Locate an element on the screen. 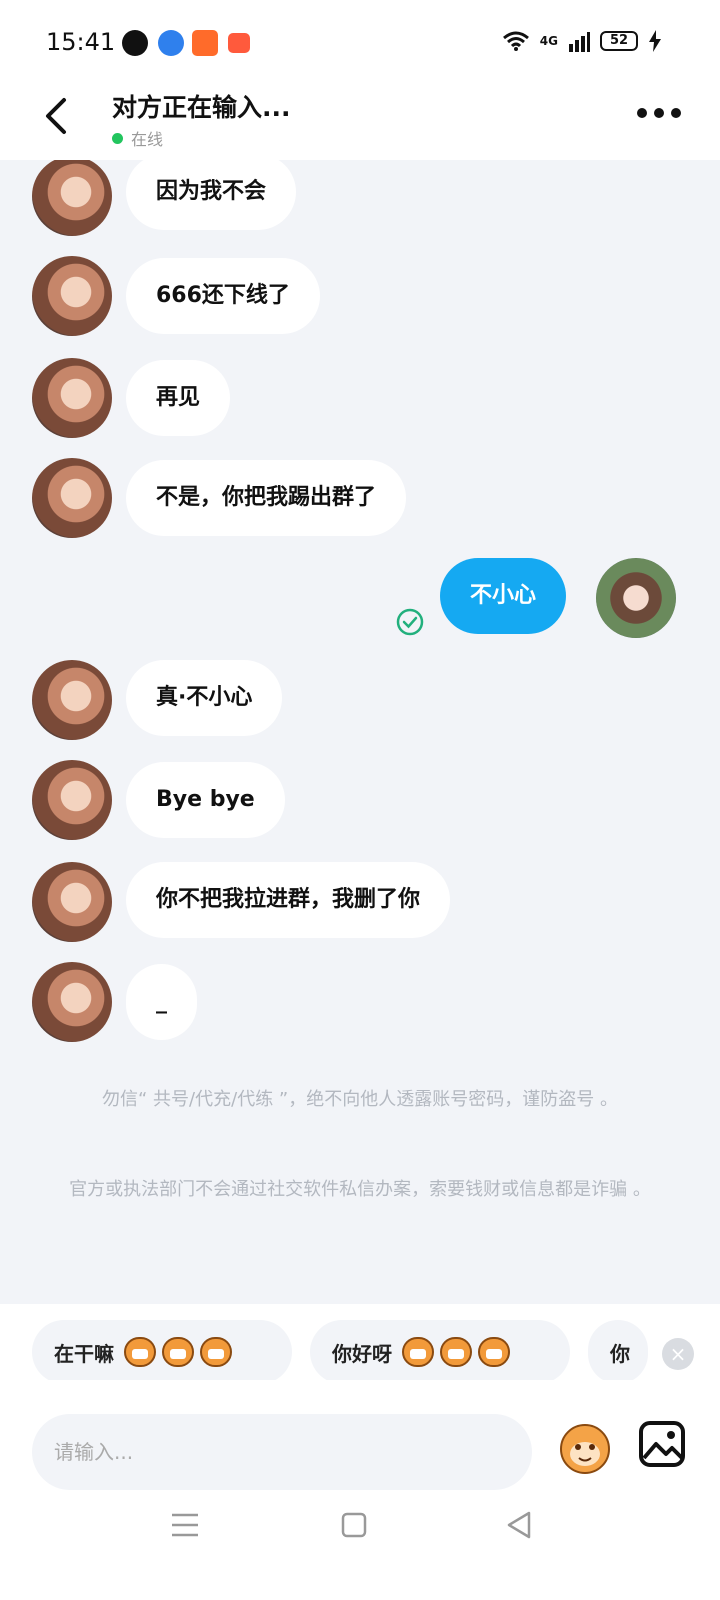 This screenshot has width=720, height=1600. quick-reply-chip: 在干嘛 is located at coordinates (162, 1352).